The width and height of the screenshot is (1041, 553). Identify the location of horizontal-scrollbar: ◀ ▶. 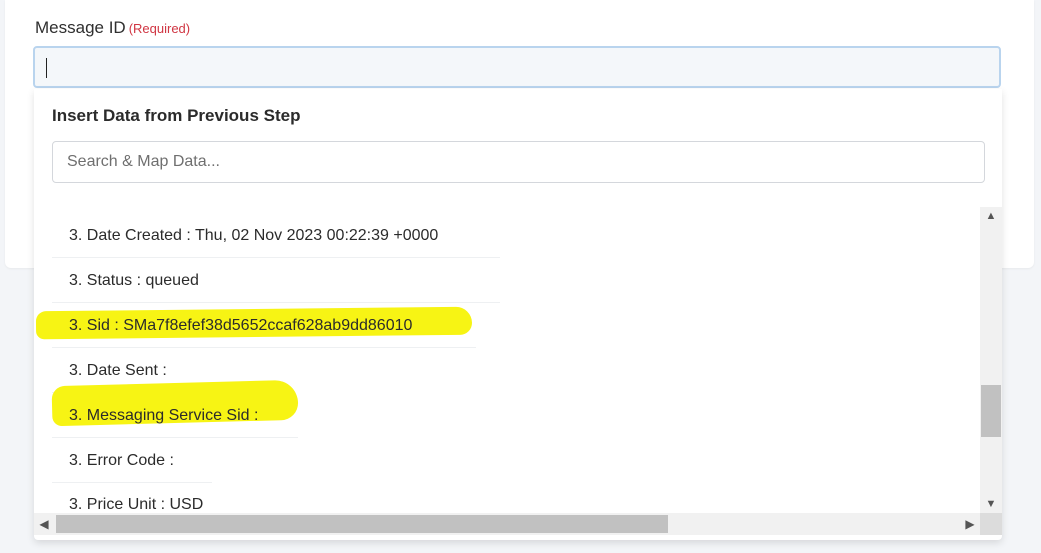
(507, 524).